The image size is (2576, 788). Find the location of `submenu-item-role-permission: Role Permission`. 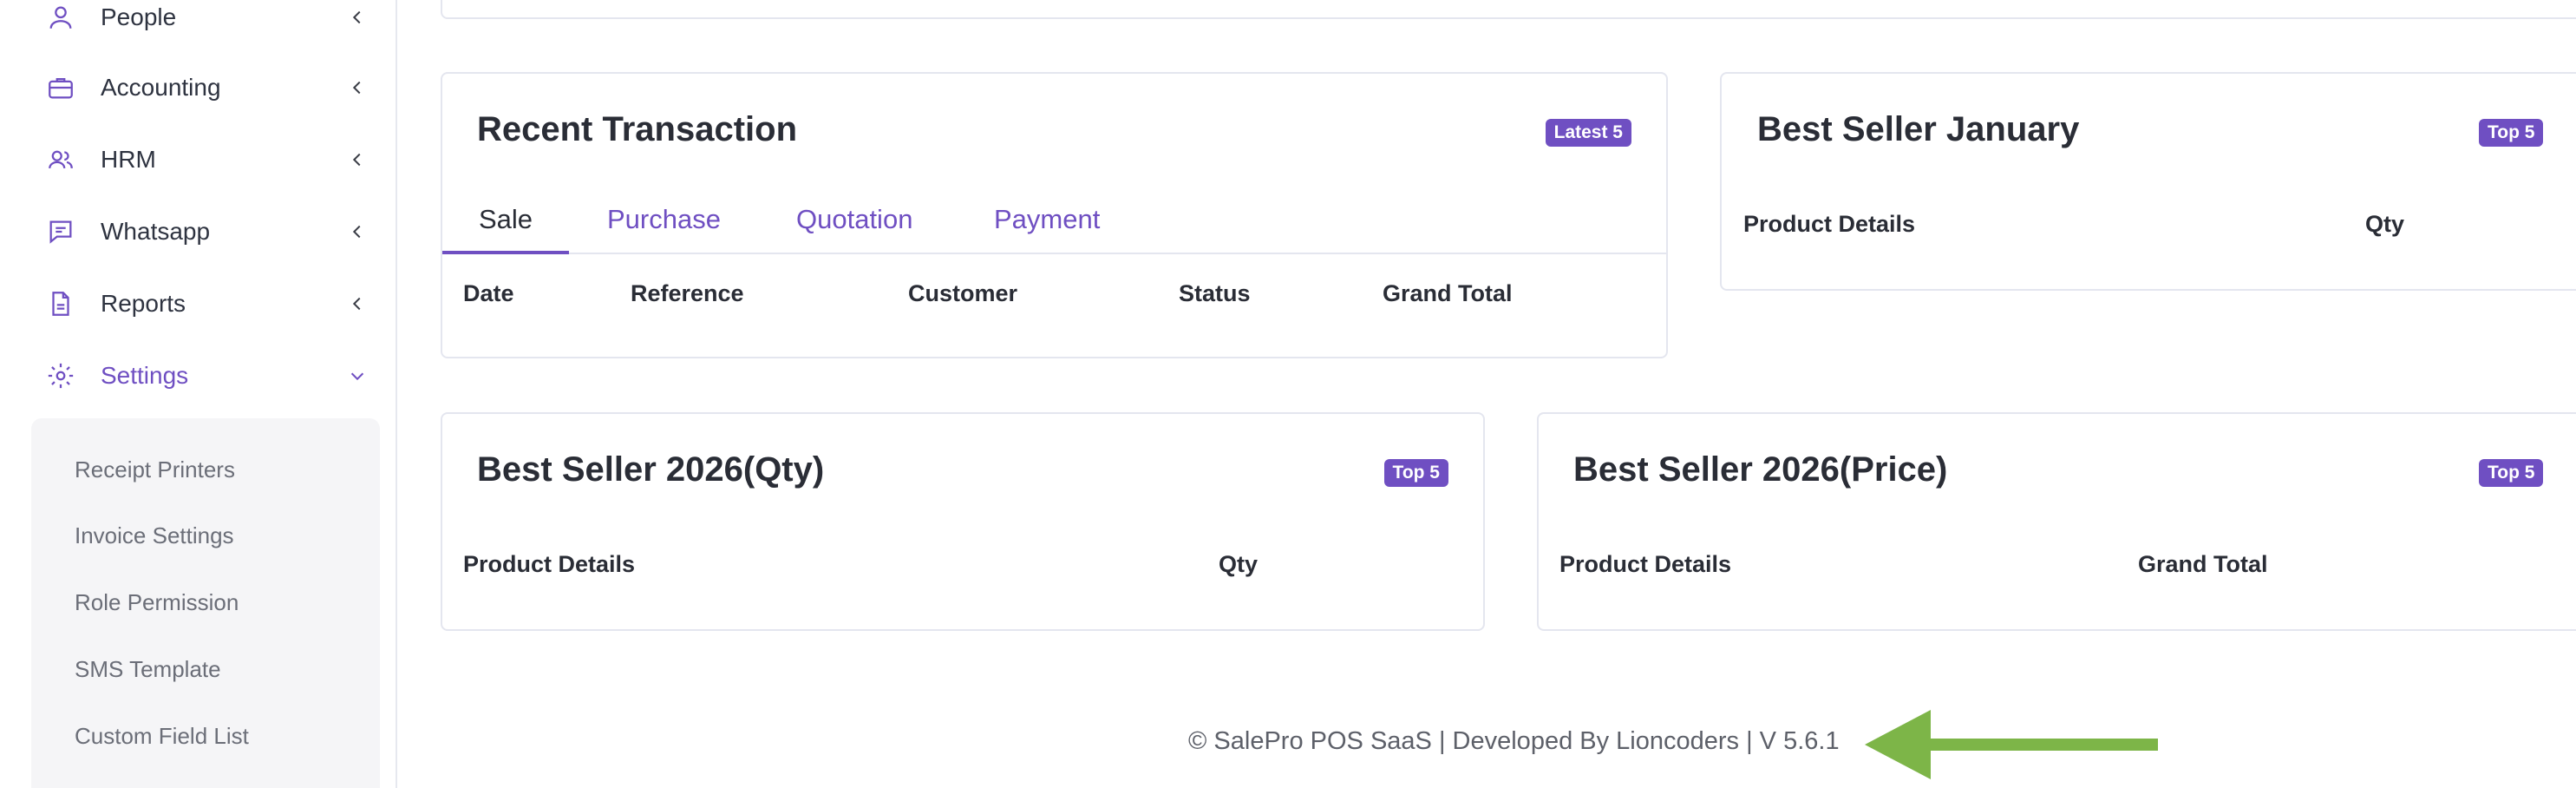

submenu-item-role-permission: Role Permission is located at coordinates (157, 602).